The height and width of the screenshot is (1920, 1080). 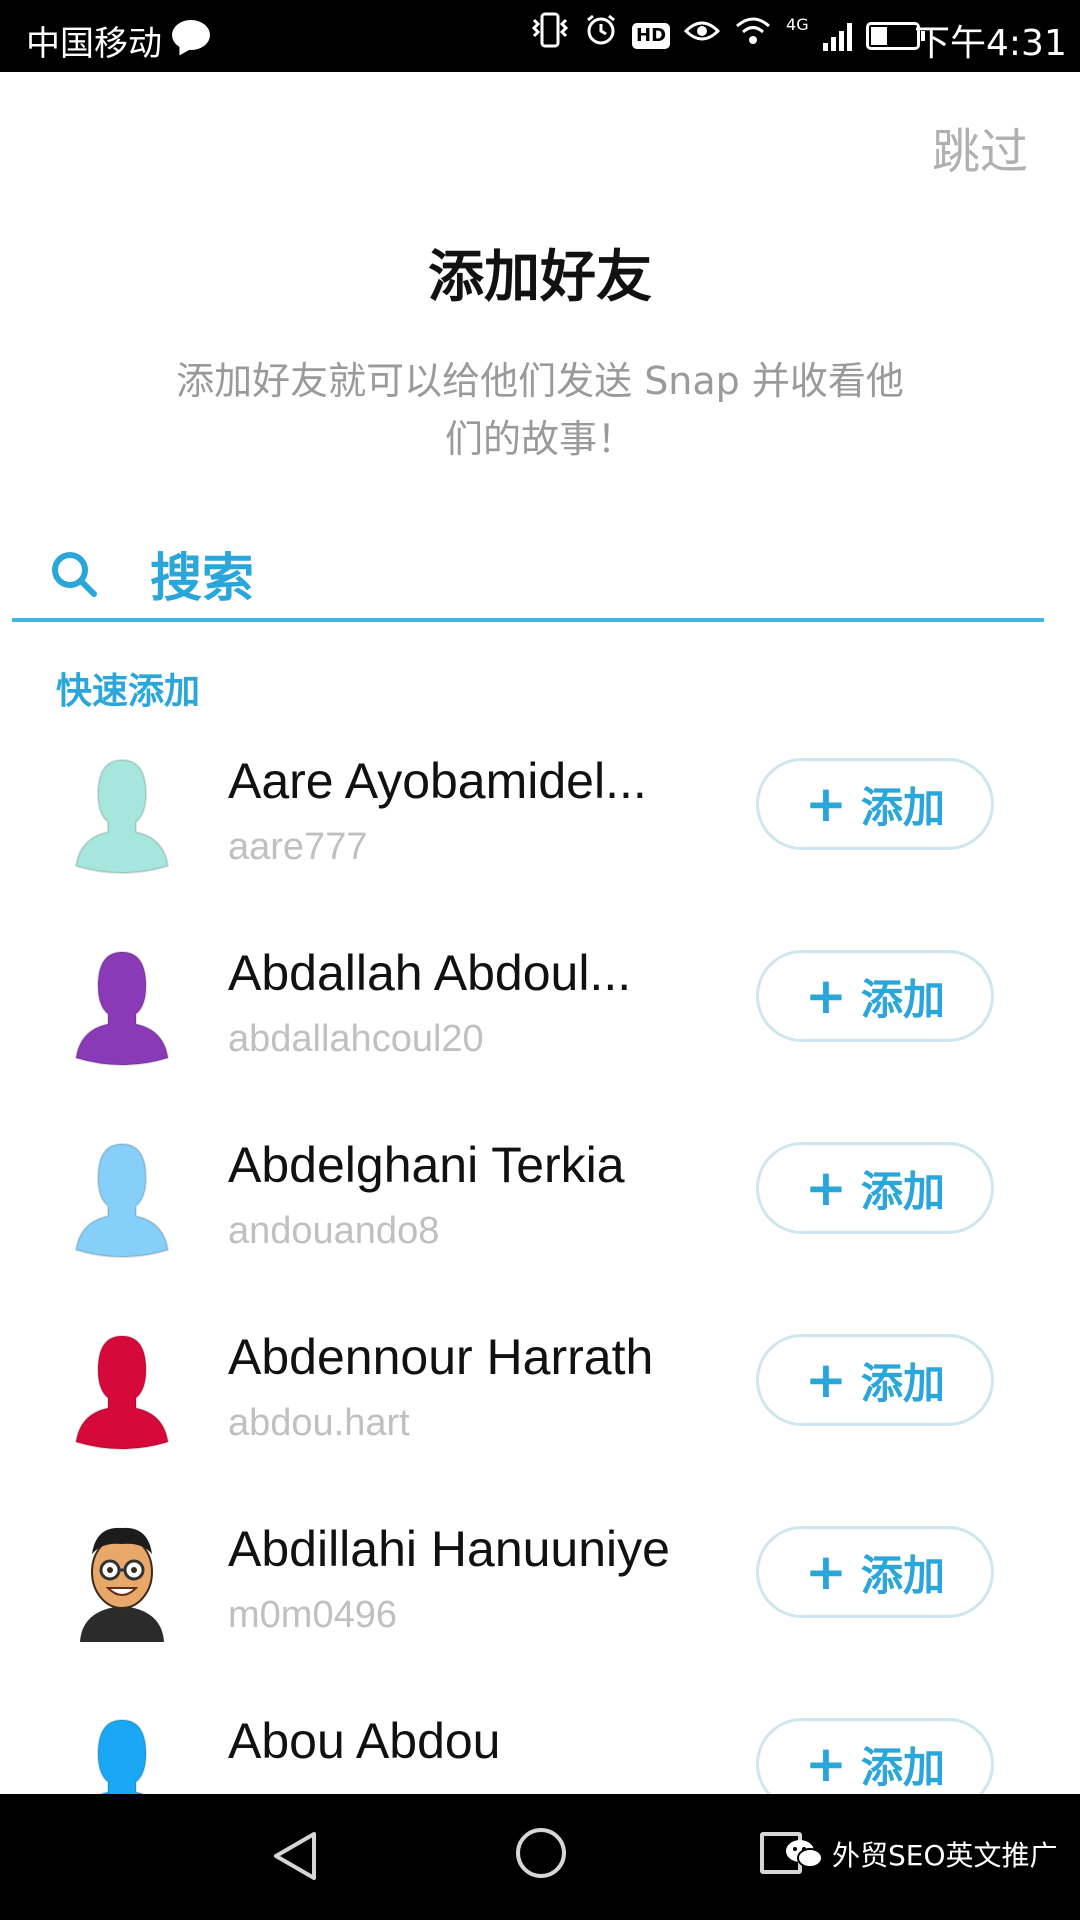 What do you see at coordinates (541, 1853) in the screenshot?
I see `home-icon` at bounding box center [541, 1853].